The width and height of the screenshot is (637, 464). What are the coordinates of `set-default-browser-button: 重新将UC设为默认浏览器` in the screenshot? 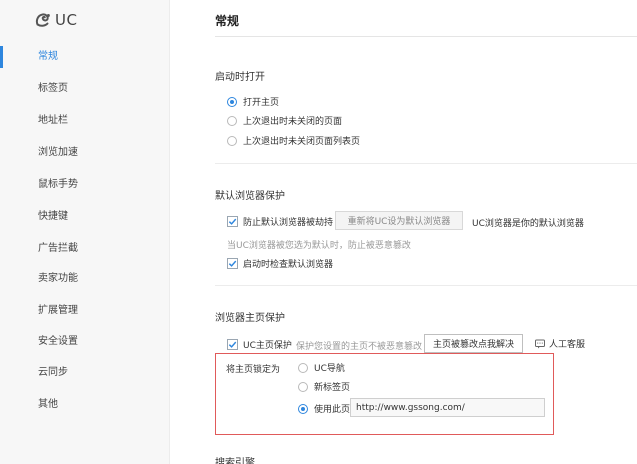 It's located at (399, 220).